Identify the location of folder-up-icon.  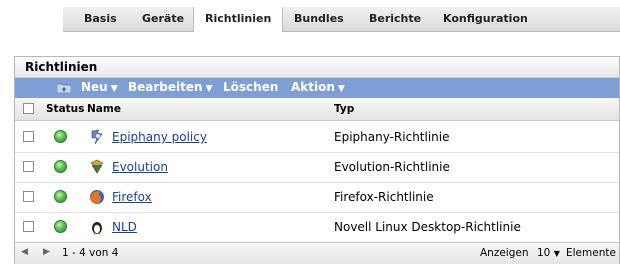
(64, 87).